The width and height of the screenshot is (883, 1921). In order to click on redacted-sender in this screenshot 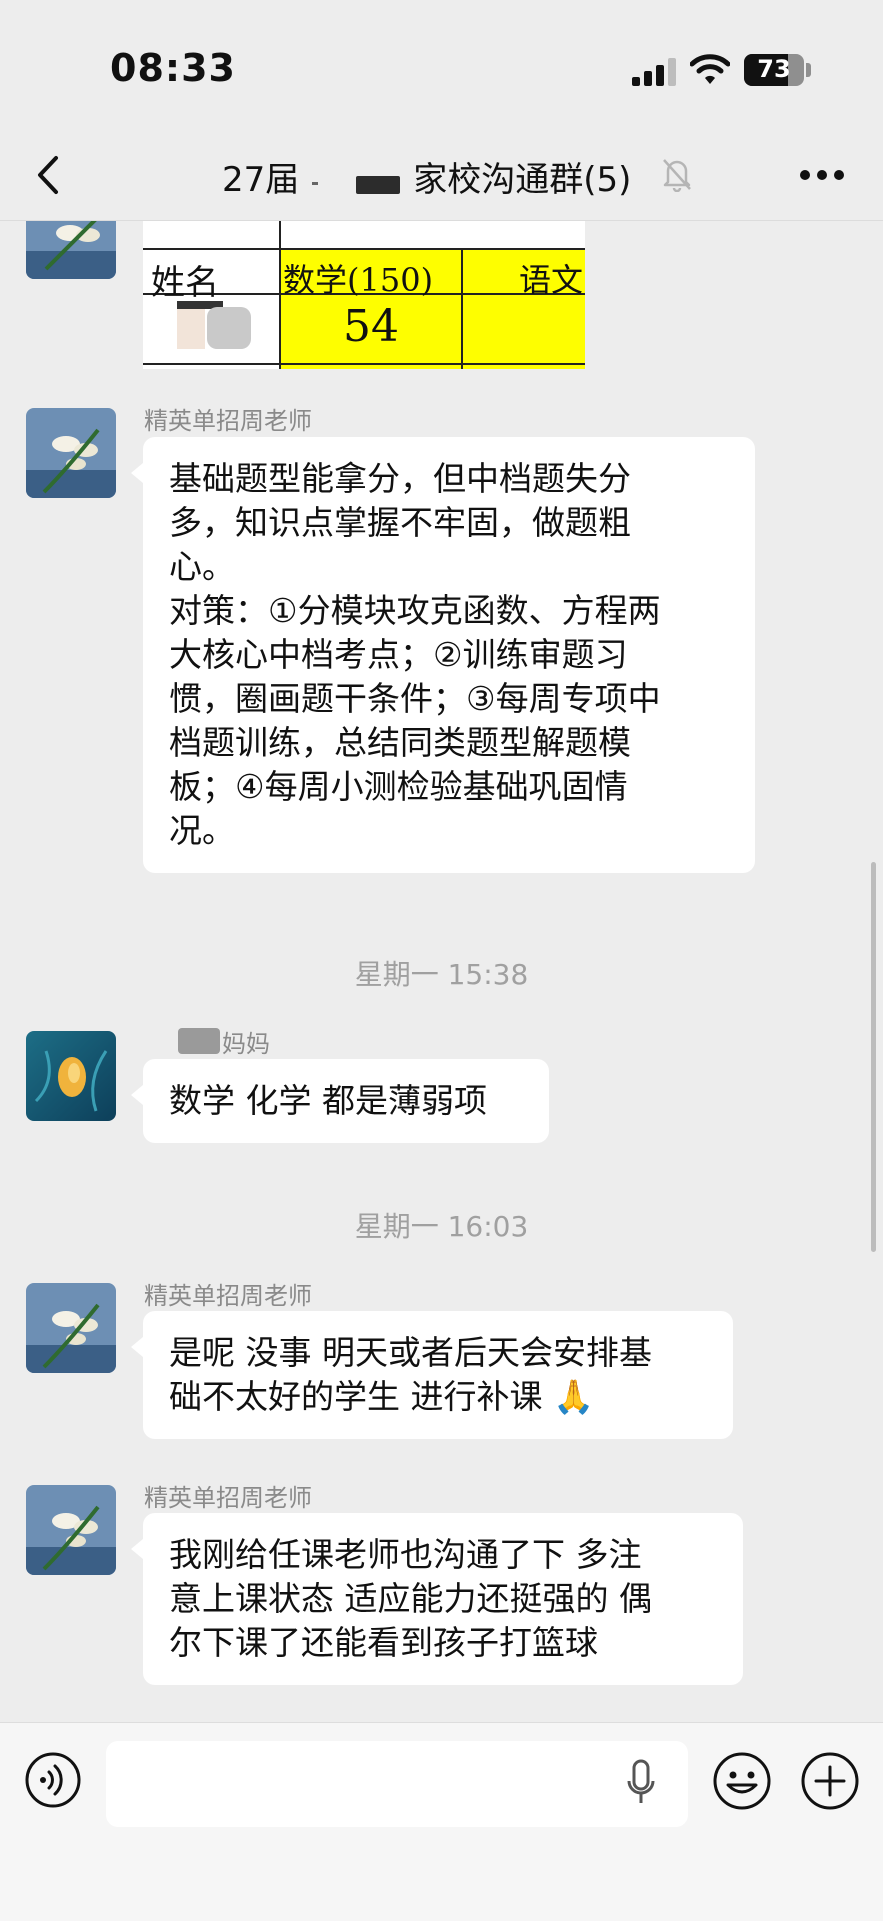, I will do `click(199, 1041)`.